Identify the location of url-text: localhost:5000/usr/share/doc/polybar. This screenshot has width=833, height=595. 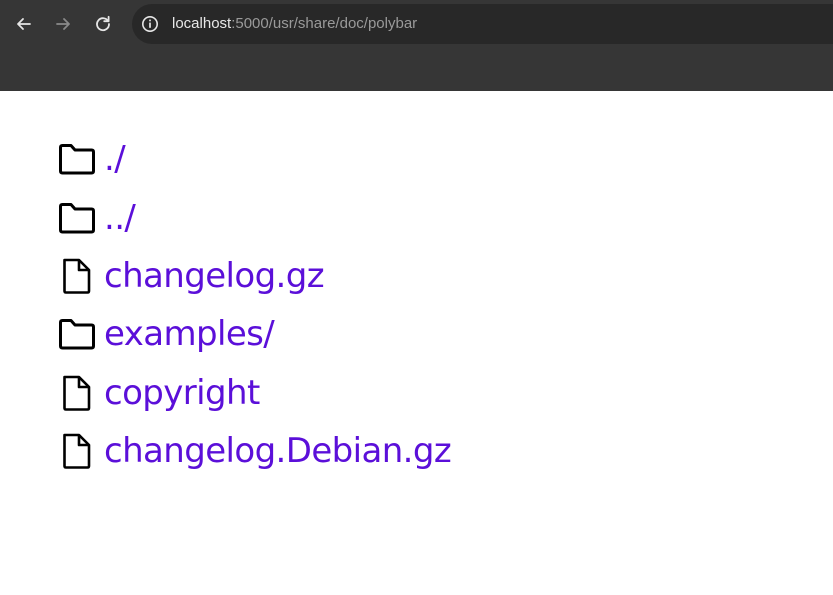
(294, 24).